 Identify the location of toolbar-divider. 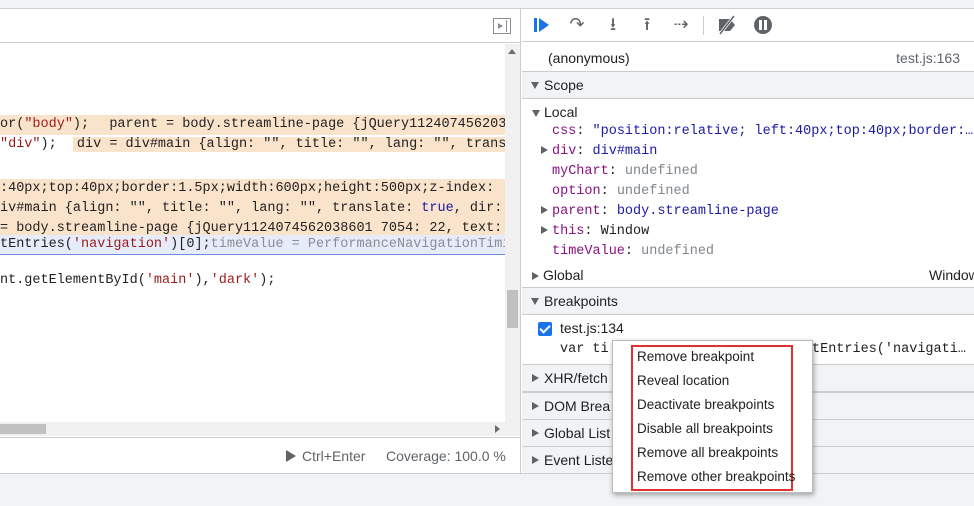
(703, 25).